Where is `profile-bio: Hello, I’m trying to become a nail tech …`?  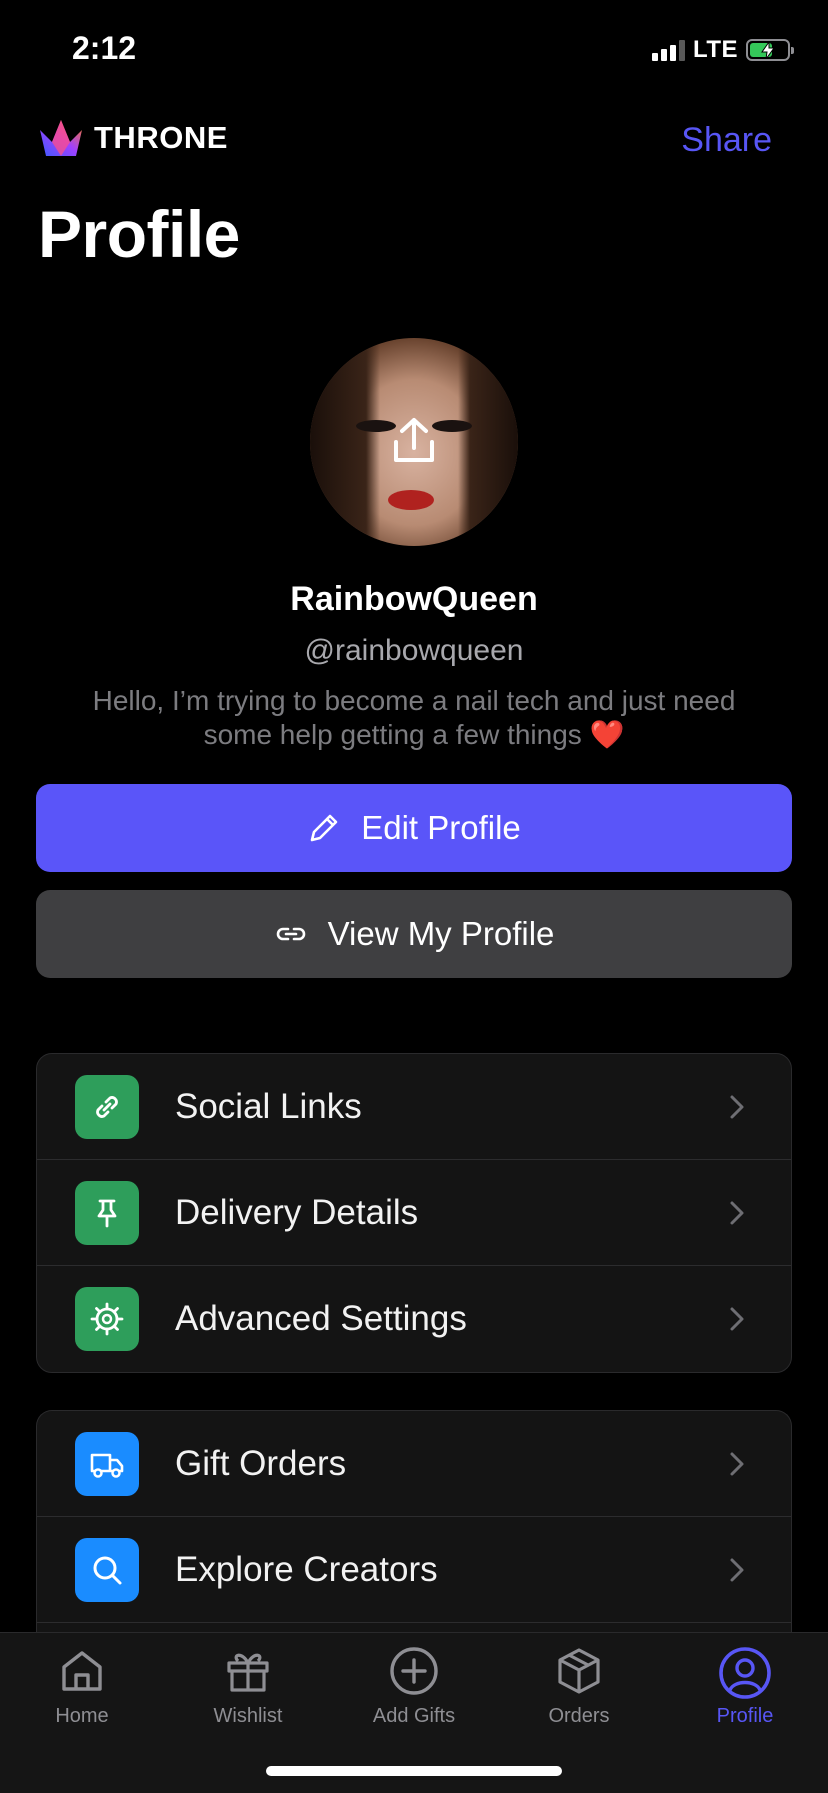
profile-bio: Hello, I’m trying to become a nail tech … is located at coordinates (414, 717).